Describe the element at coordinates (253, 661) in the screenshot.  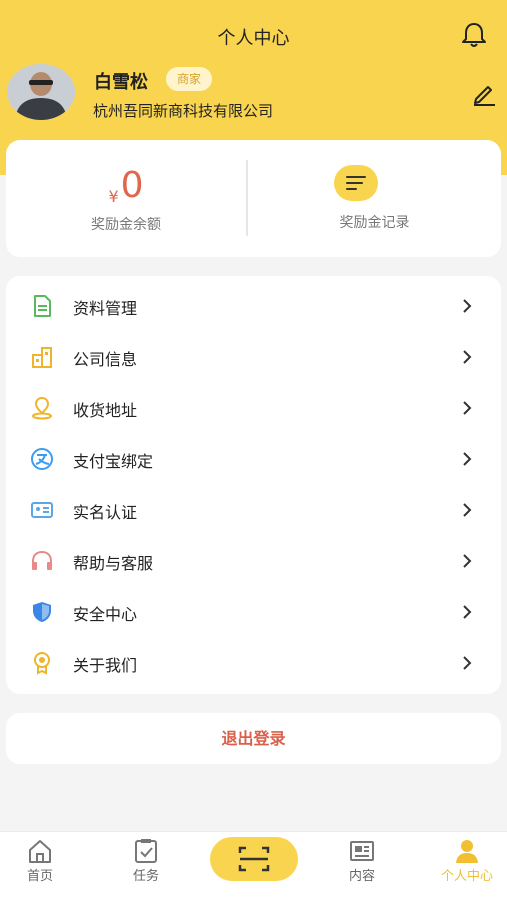
I see `menu-item-about-us: 关于我们` at that location.